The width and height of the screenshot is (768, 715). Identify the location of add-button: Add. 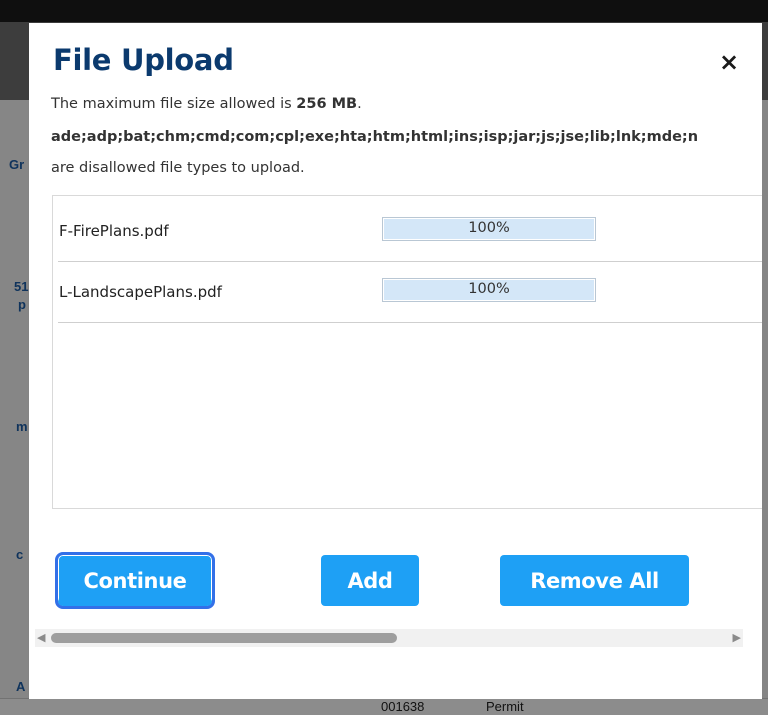
(370, 580).